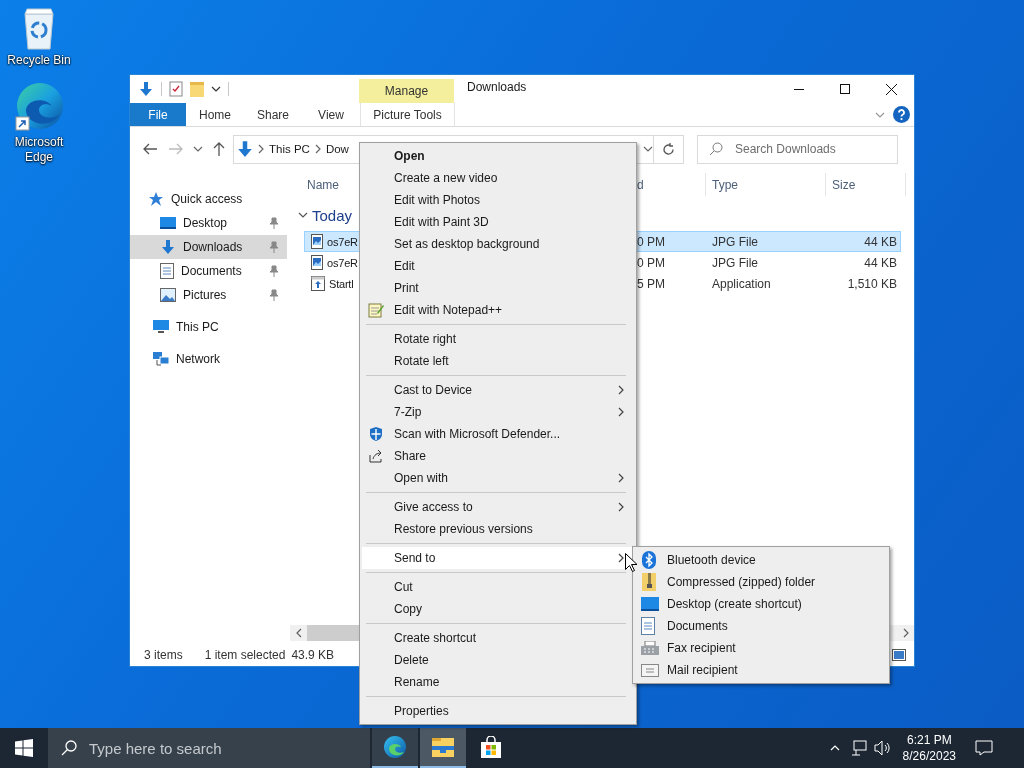  What do you see at coordinates (332, 215) in the screenshot?
I see `group-header: Today` at bounding box center [332, 215].